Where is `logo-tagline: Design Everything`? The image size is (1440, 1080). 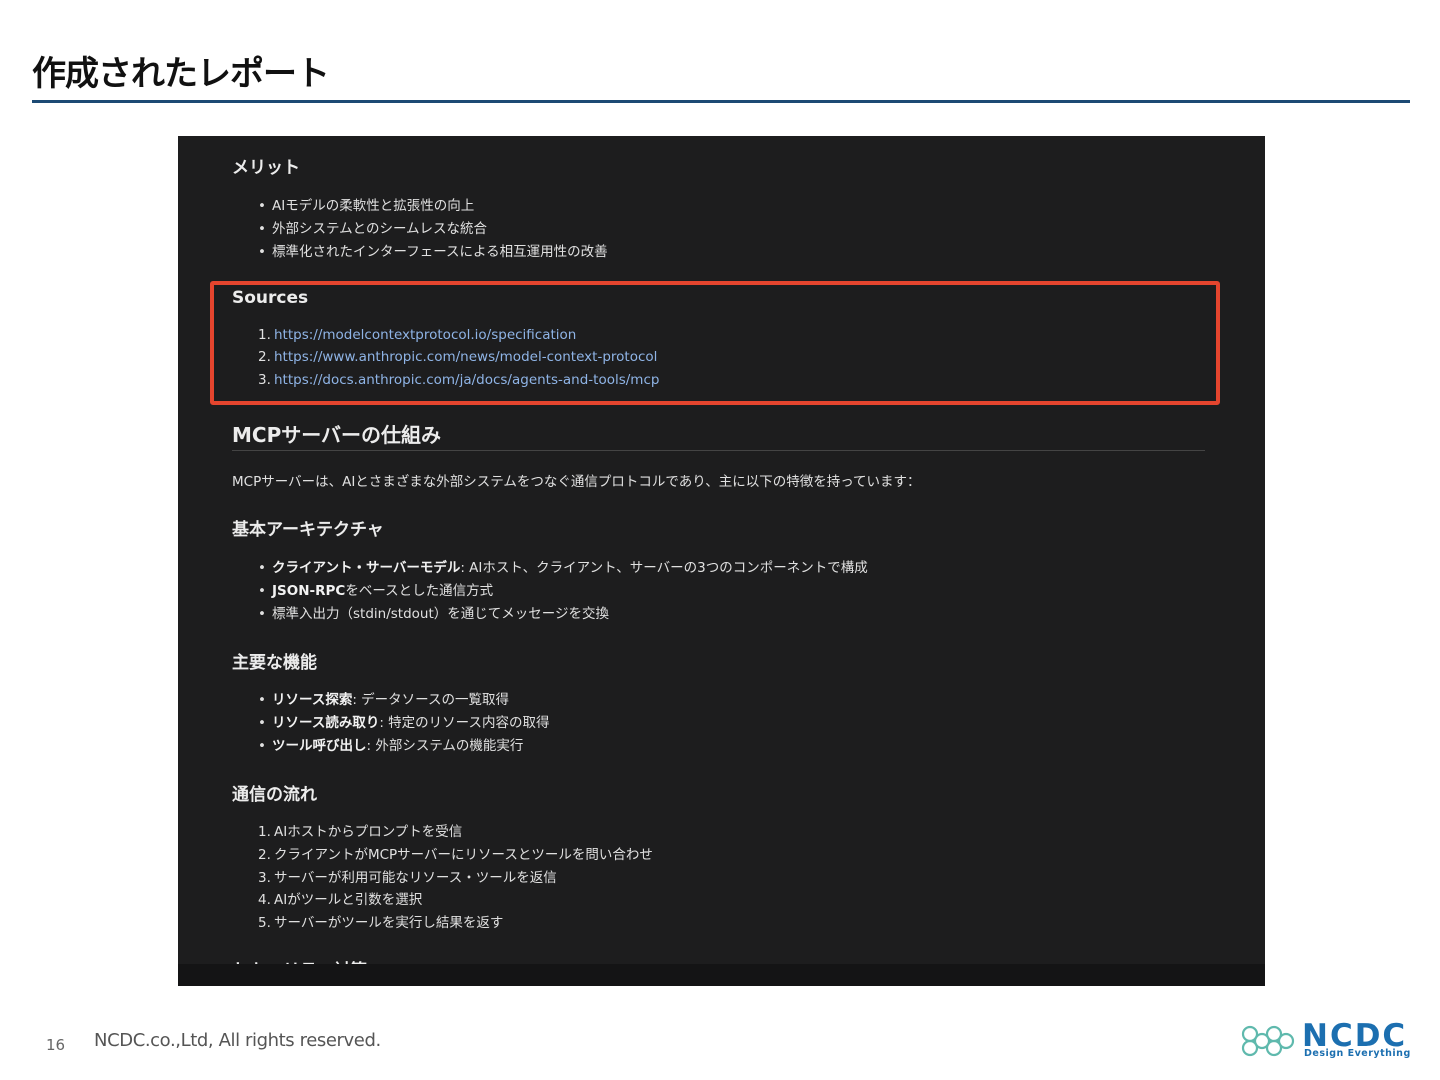 logo-tagline: Design Everything is located at coordinates (1357, 1053).